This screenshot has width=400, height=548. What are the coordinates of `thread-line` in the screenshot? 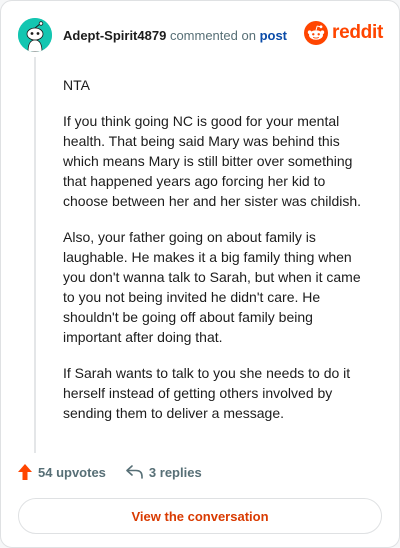 It's located at (35, 255).